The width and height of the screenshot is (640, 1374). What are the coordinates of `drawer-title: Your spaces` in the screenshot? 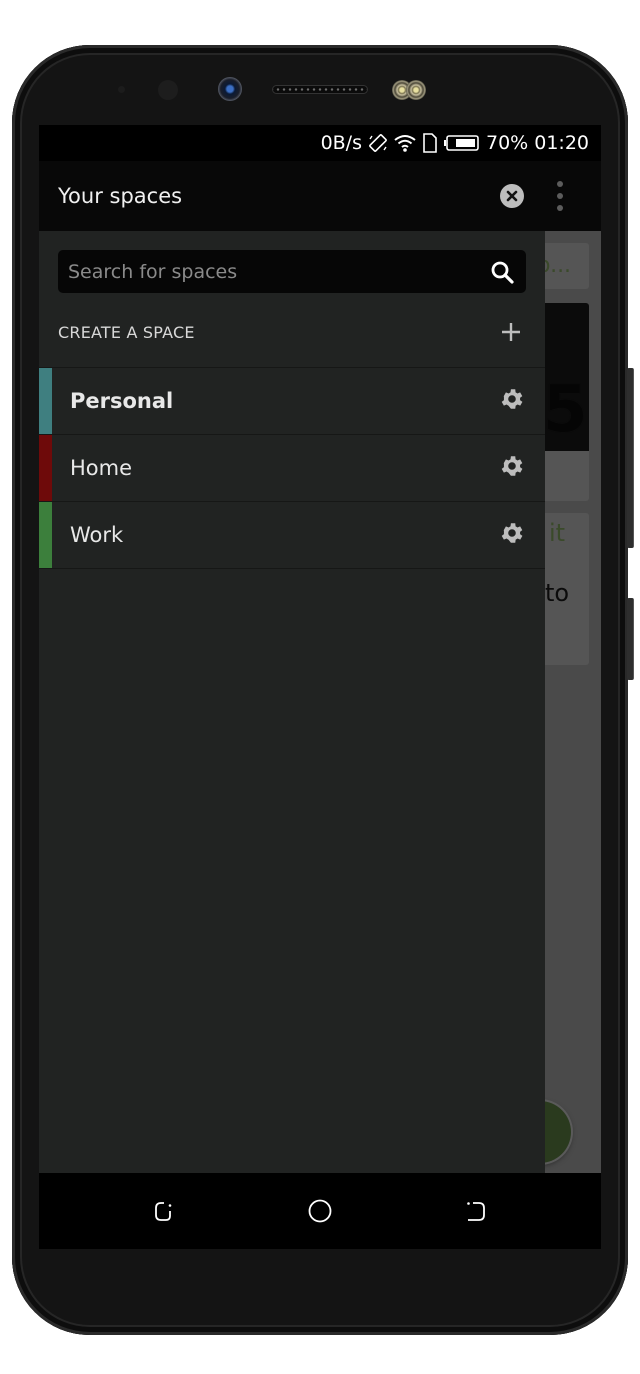 It's located at (120, 196).